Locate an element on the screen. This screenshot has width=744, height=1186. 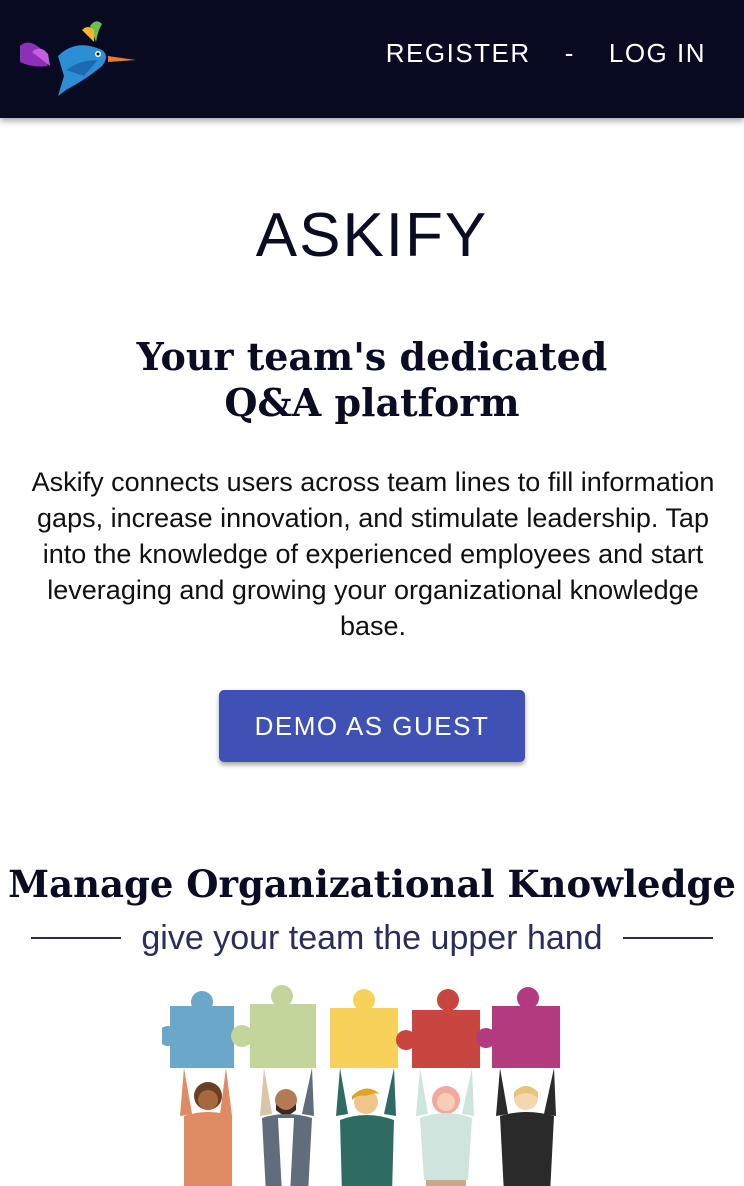
tagline: Your team's dedicated Q&A platform is located at coordinates (372, 379).